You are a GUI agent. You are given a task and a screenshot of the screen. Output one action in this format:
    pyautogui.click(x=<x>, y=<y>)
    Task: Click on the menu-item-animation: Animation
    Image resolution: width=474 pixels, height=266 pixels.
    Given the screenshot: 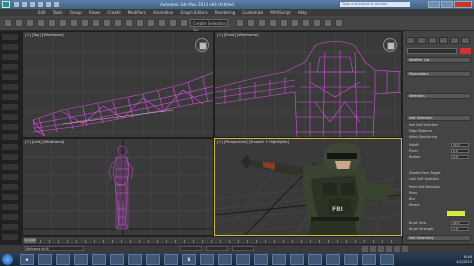 What is the action you would take?
    pyautogui.click(x=163, y=12)
    